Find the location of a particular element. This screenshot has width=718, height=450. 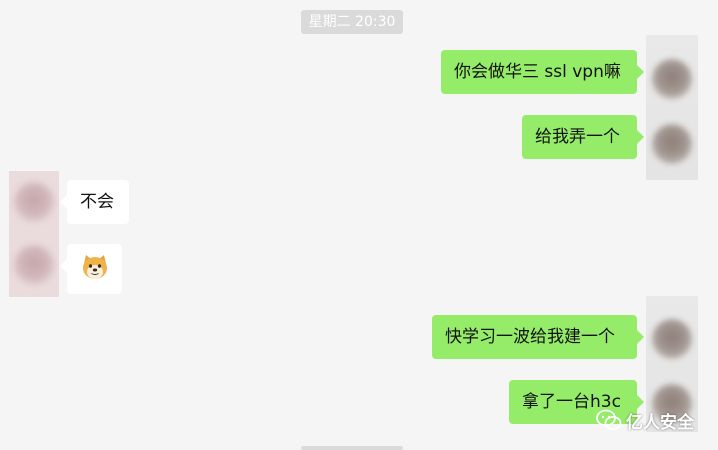

message-bubble: 快学习一波给我建一个 is located at coordinates (538, 337).